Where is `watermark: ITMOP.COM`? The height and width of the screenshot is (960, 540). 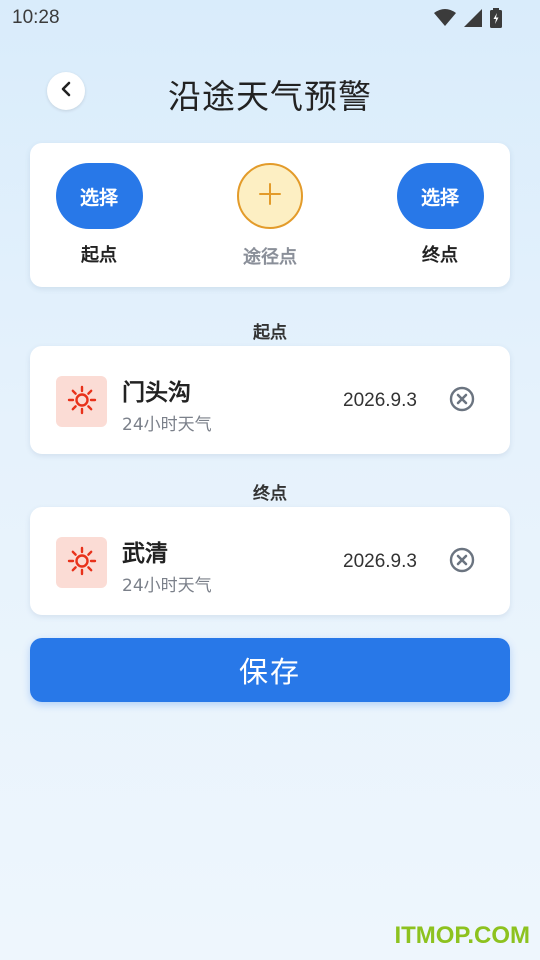
watermark: ITMOP.COM is located at coordinates (462, 935).